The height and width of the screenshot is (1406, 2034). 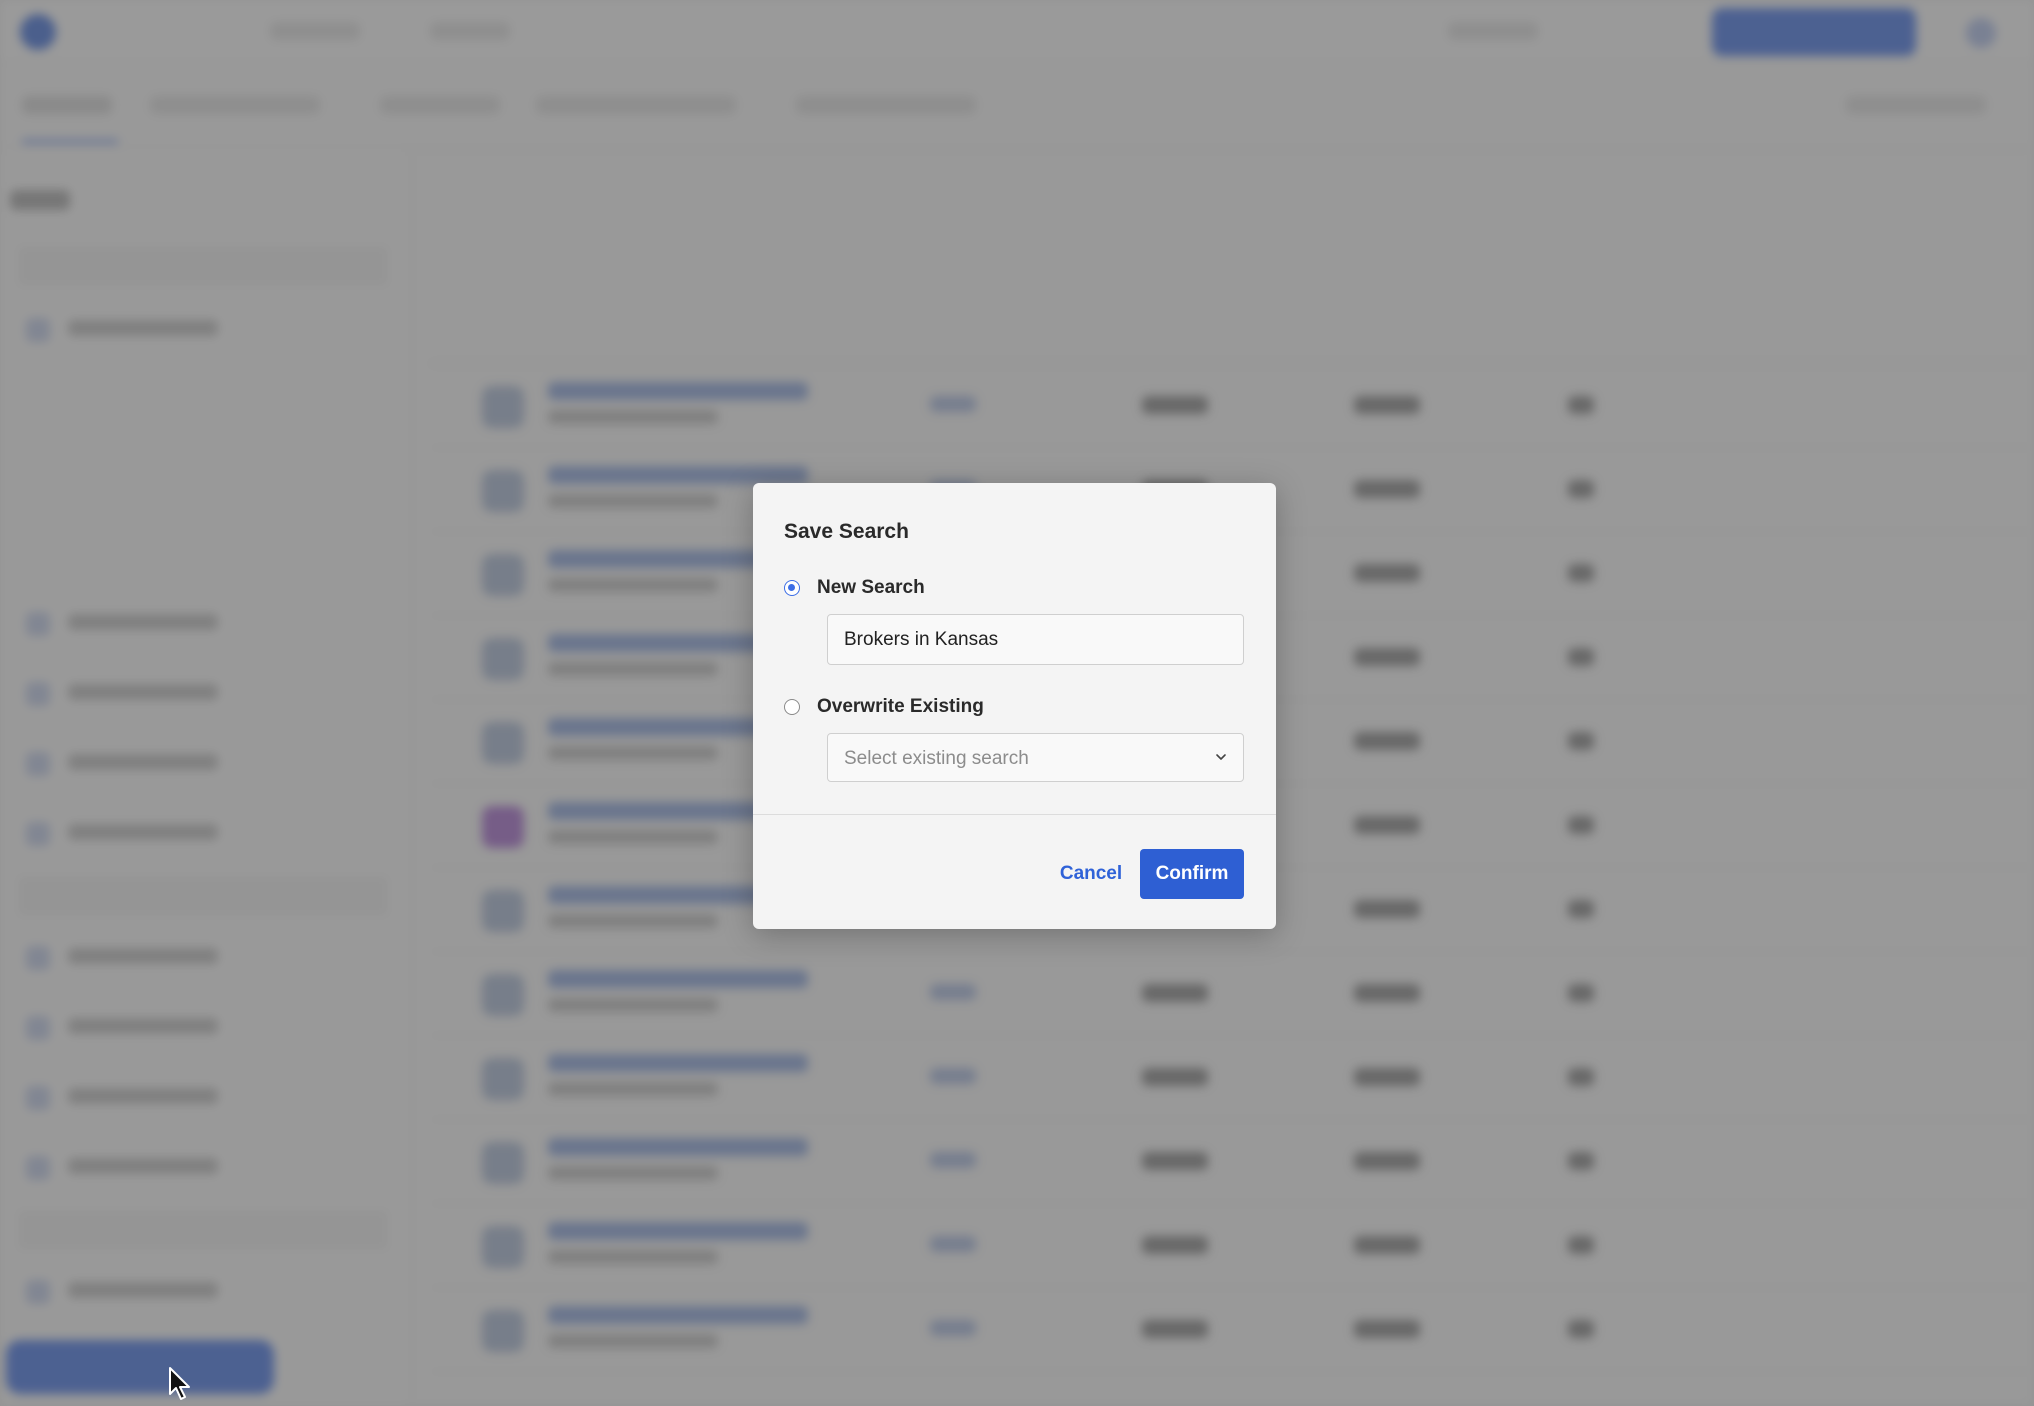 What do you see at coordinates (179, 1383) in the screenshot?
I see `mouse-pointer-icon` at bounding box center [179, 1383].